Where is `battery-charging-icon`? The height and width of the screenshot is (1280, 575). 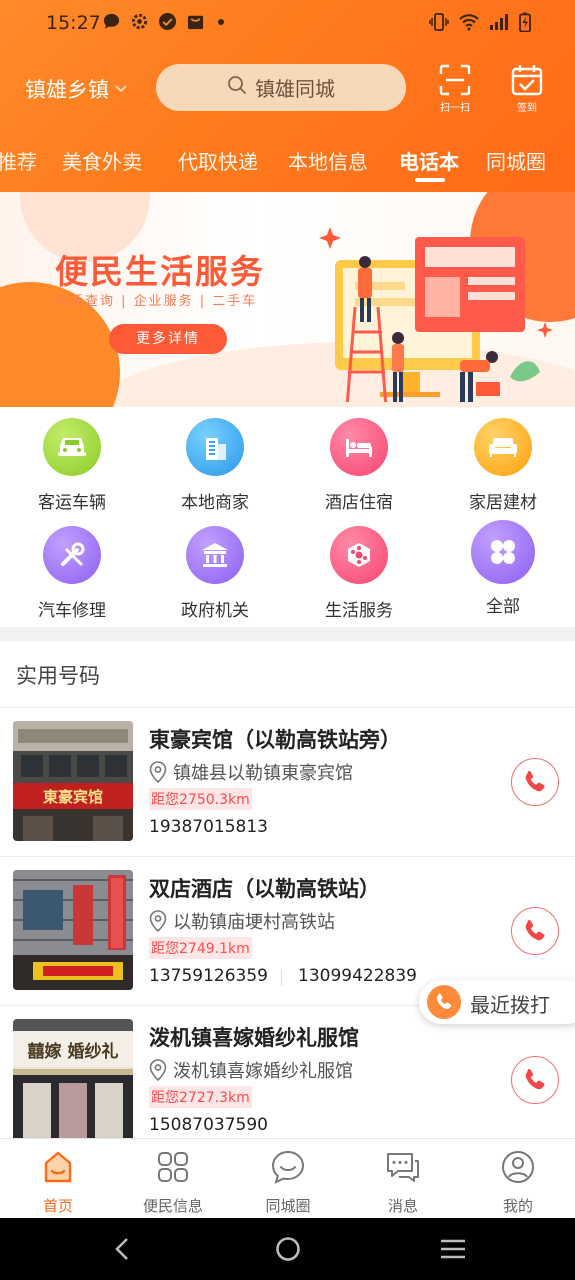
battery-charging-icon is located at coordinates (525, 24).